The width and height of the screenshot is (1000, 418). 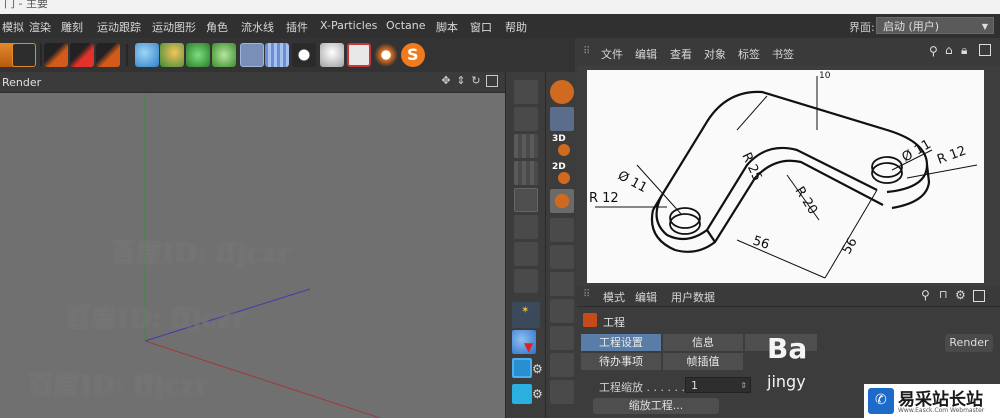 What do you see at coordinates (562, 365) in the screenshot?
I see `snap-grid-icon` at bounding box center [562, 365].